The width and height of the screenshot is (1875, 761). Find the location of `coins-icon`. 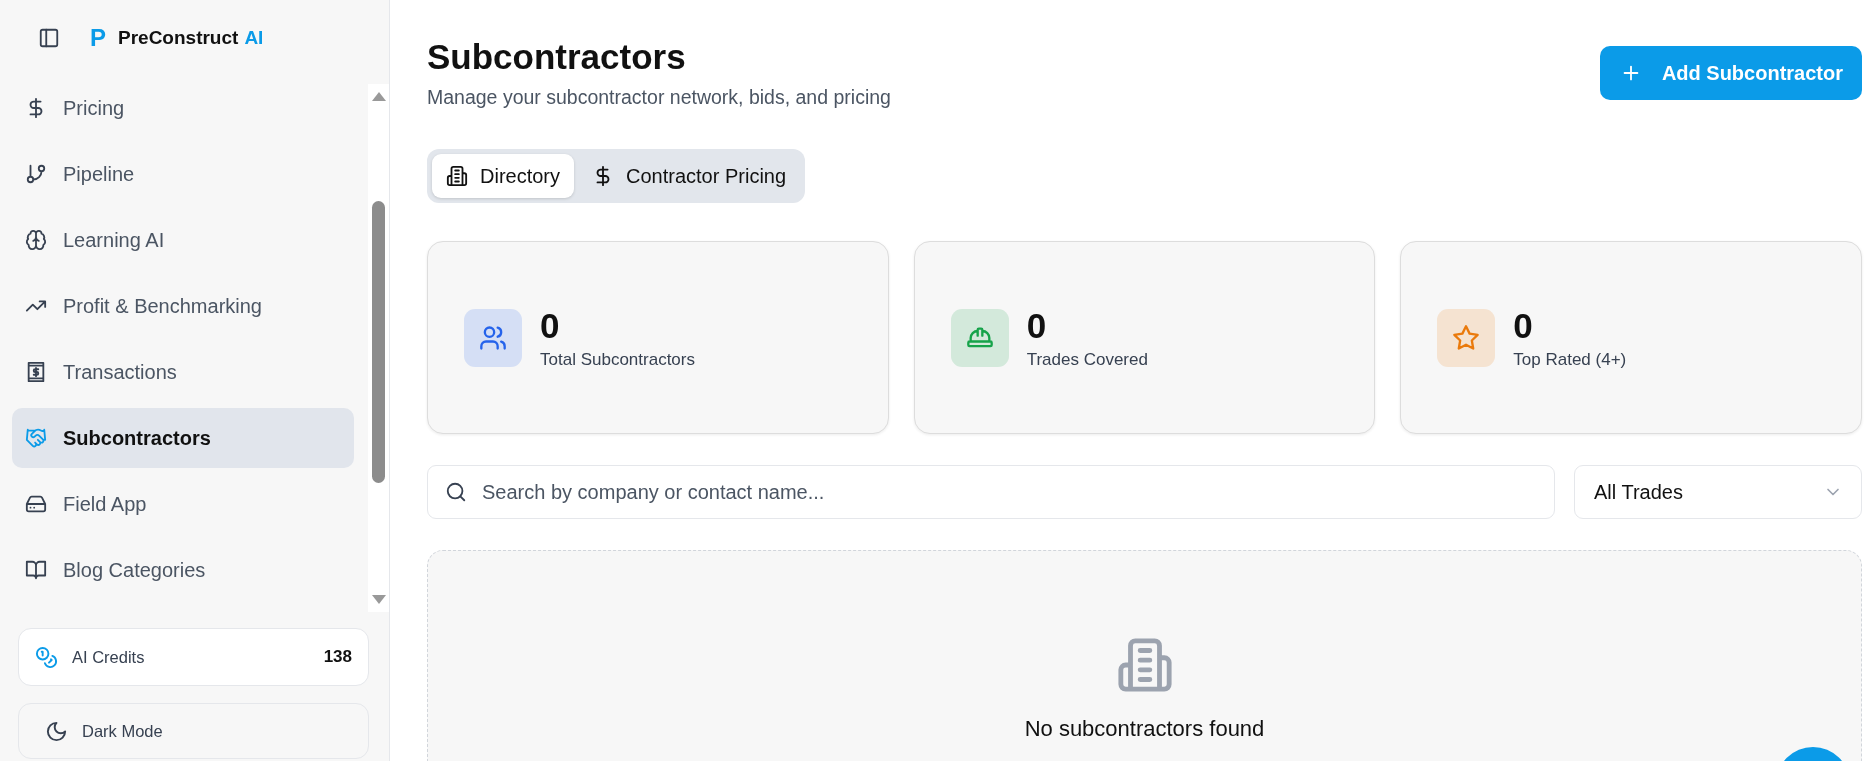

coins-icon is located at coordinates (46, 657).